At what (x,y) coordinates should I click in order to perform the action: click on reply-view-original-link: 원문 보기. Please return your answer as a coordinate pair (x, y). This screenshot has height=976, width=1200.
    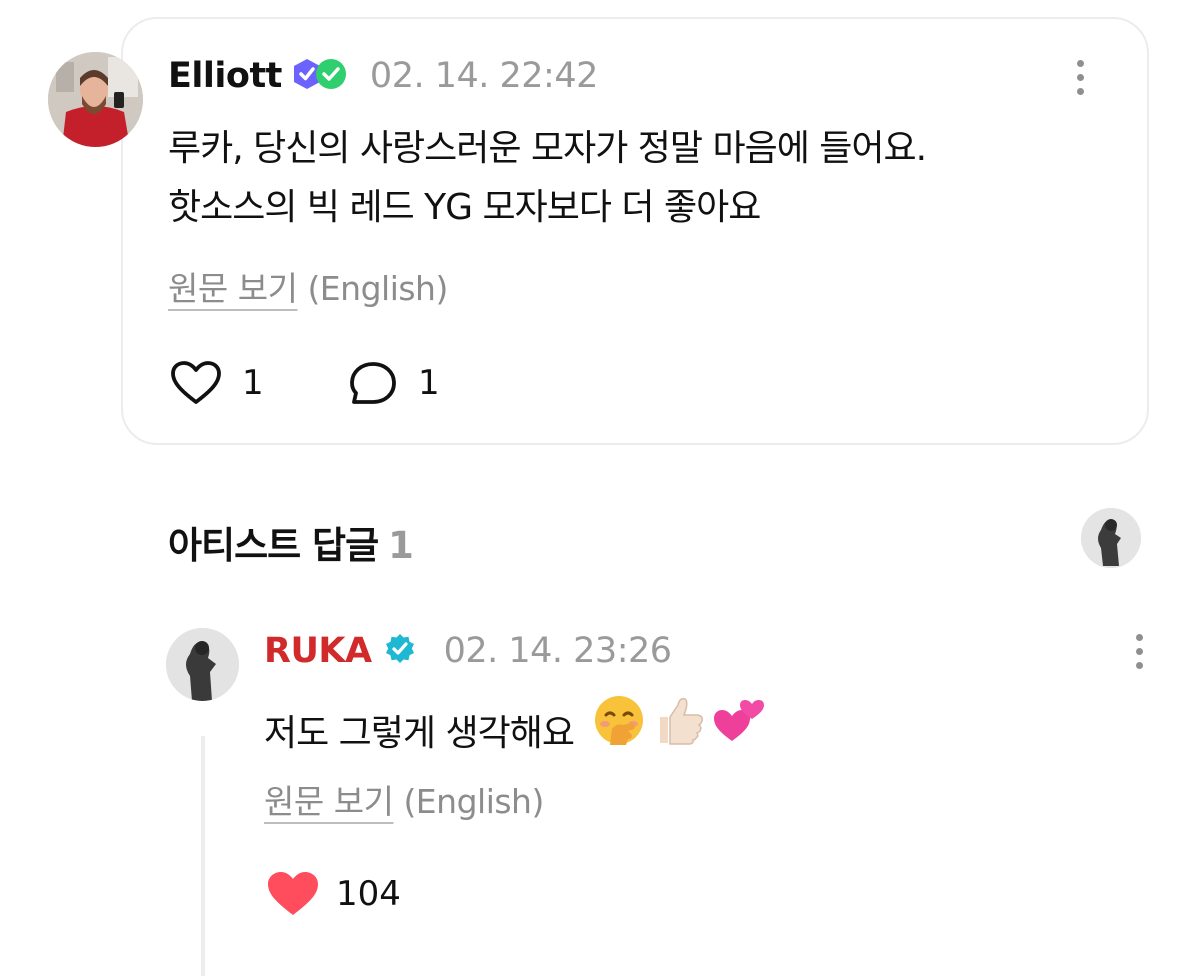
    Looking at the image, I should click on (329, 801).